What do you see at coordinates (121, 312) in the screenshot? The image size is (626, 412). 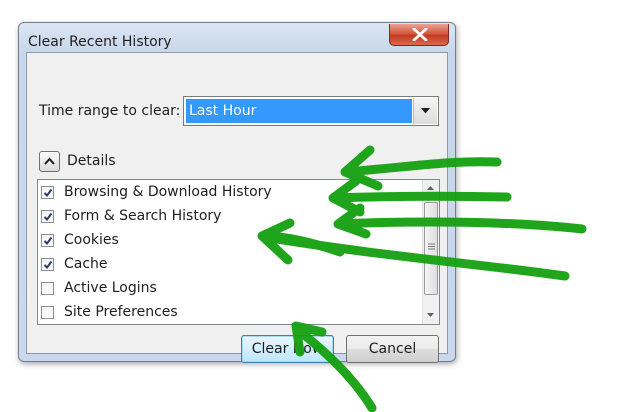 I see `item-label: Site Preferences` at bounding box center [121, 312].